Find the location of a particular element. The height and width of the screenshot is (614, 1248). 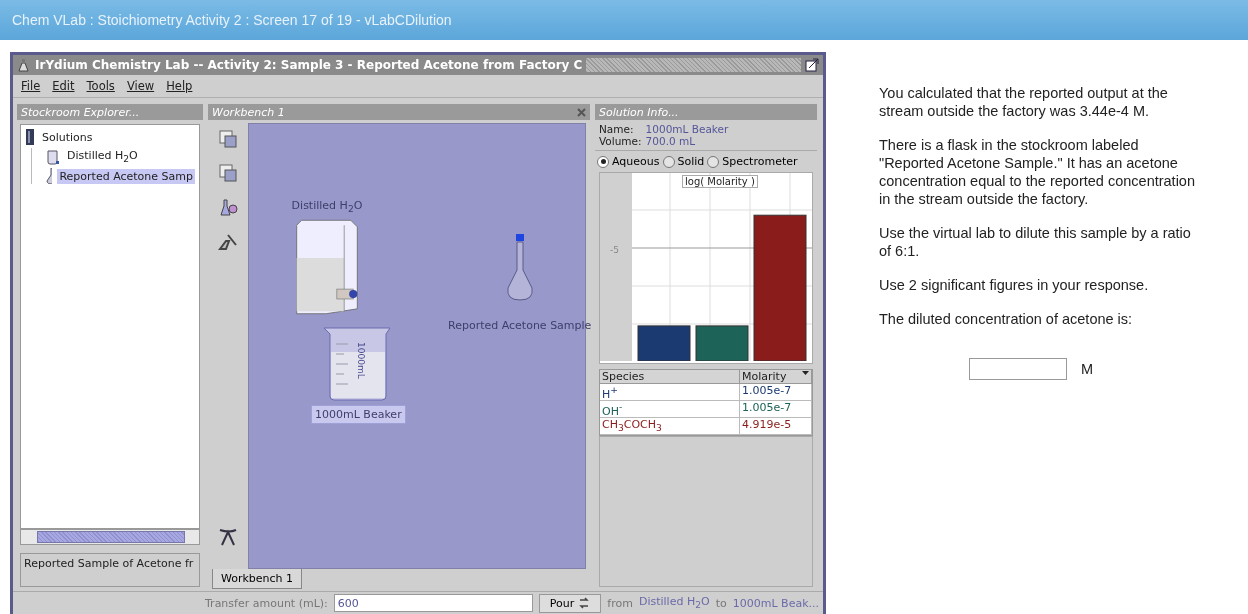

copy-icon is located at coordinates (228, 139).